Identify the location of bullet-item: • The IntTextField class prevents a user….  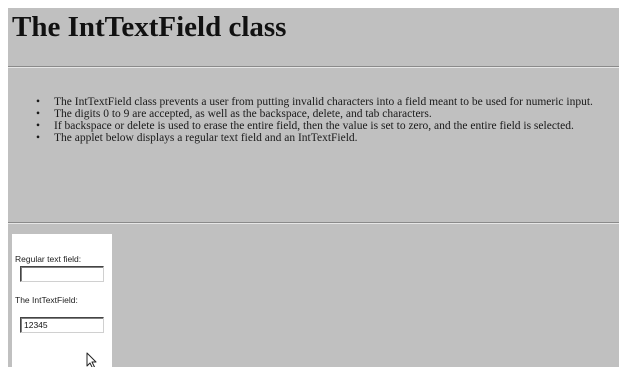
(322, 102).